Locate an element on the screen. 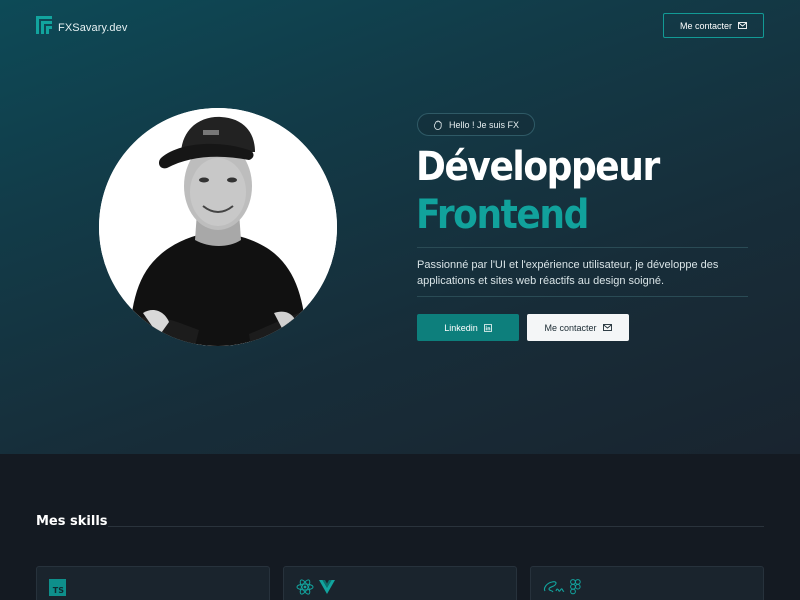 The image size is (800, 600). header-contact-label: Me contacter is located at coordinates (706, 25).